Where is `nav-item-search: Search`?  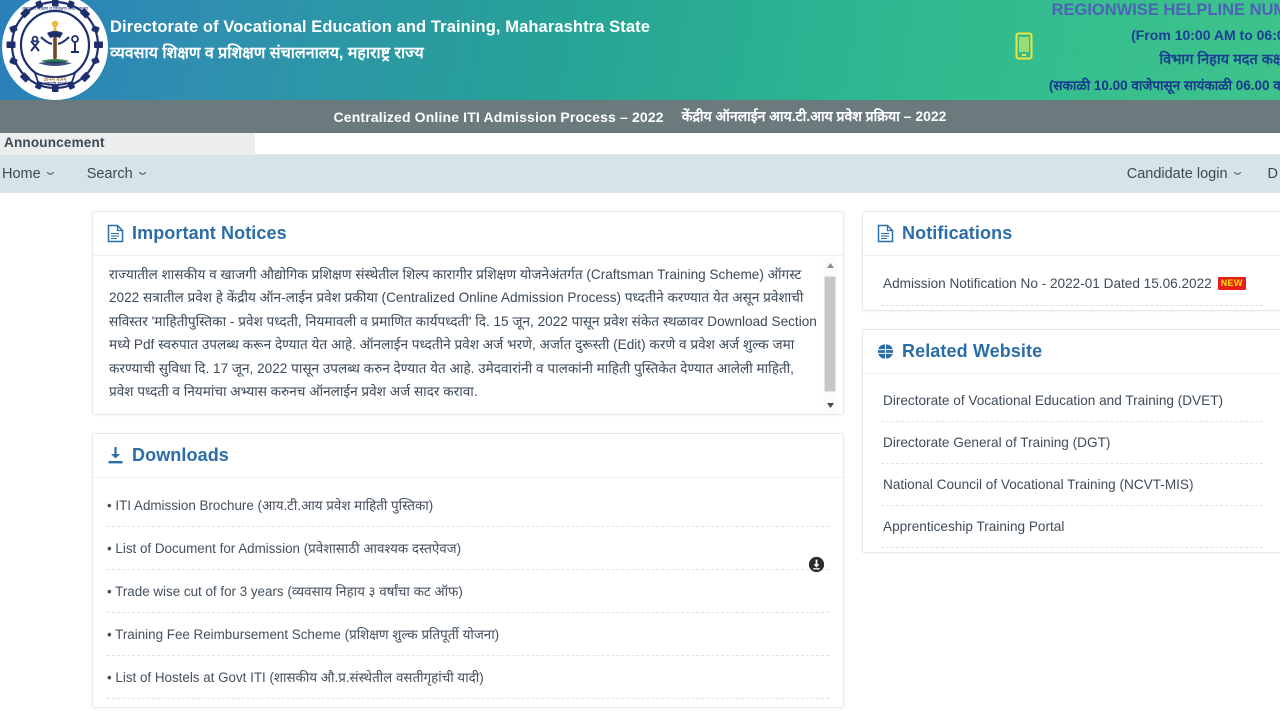 nav-item-search: Search is located at coordinates (117, 174).